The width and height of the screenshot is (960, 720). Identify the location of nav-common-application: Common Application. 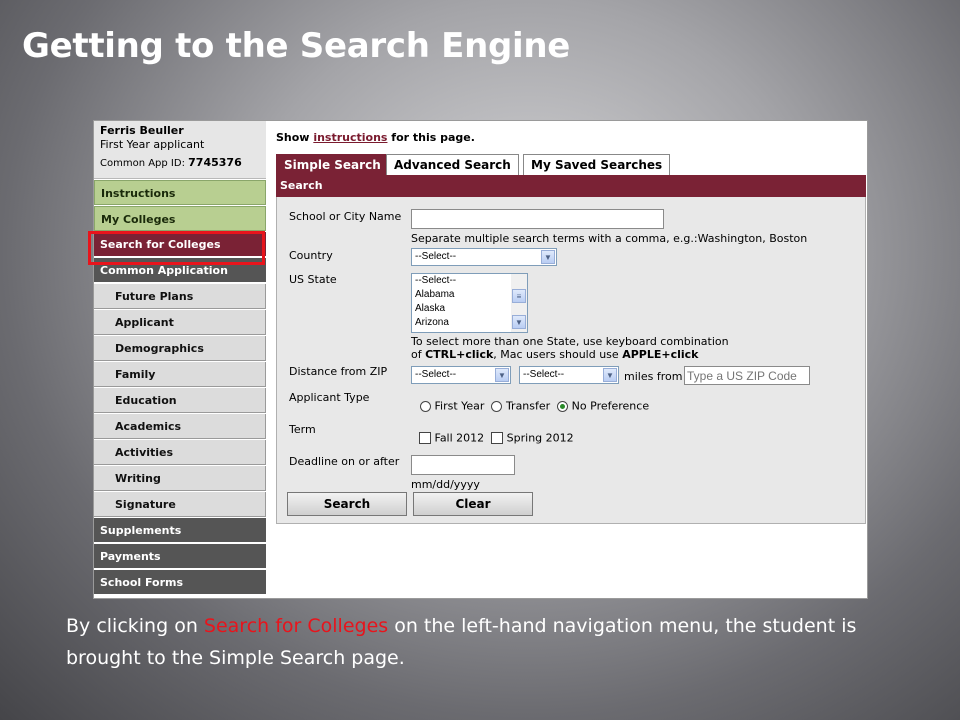
(180, 270).